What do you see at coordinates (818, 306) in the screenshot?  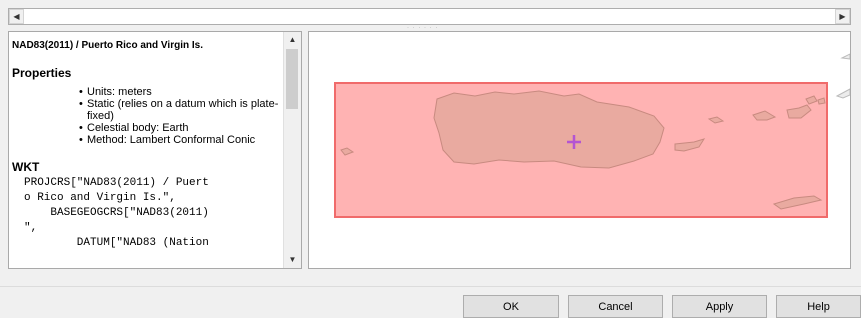 I see `help-button: Help` at bounding box center [818, 306].